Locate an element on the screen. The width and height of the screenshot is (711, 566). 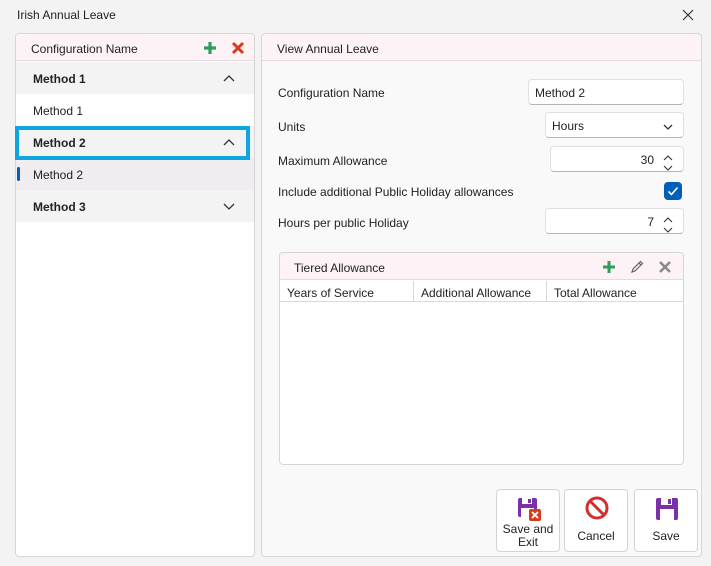
selection-indicator is located at coordinates (18, 174).